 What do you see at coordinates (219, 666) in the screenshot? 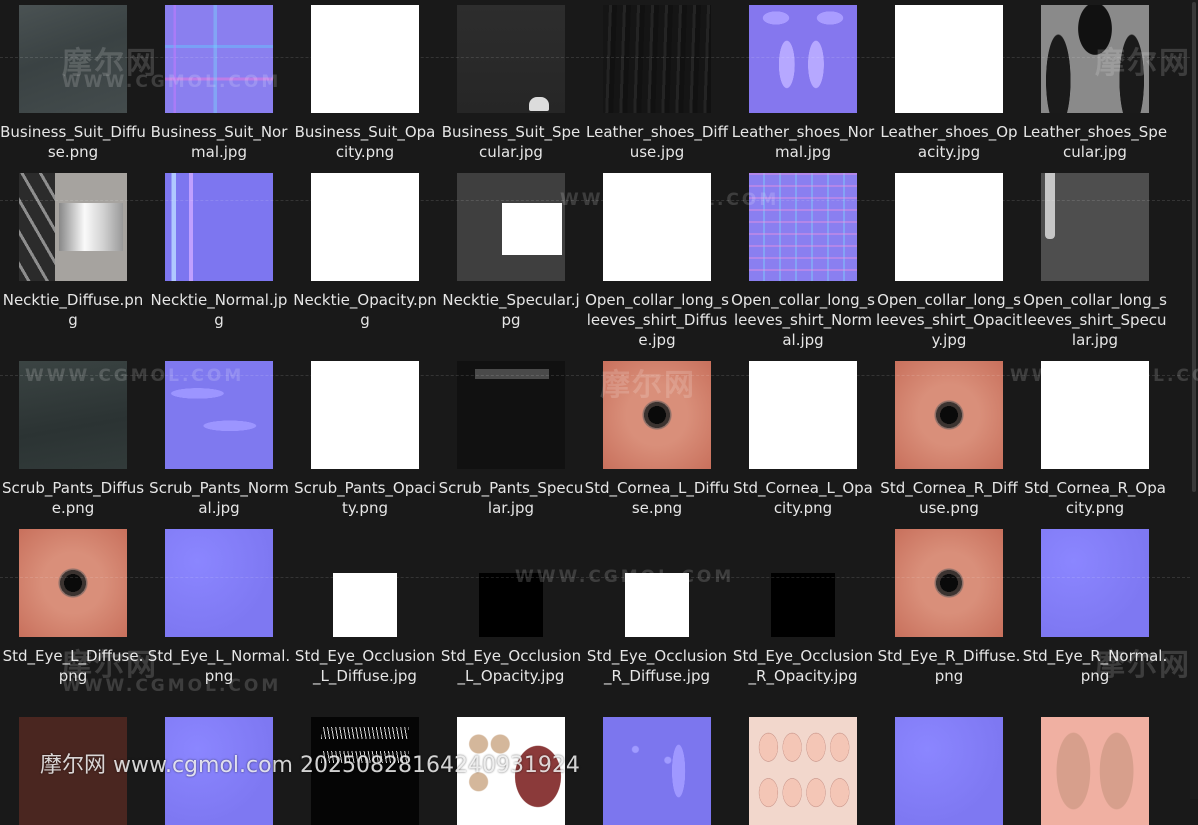
I see `file-name: Std_Eye_L_Normal.png` at bounding box center [219, 666].